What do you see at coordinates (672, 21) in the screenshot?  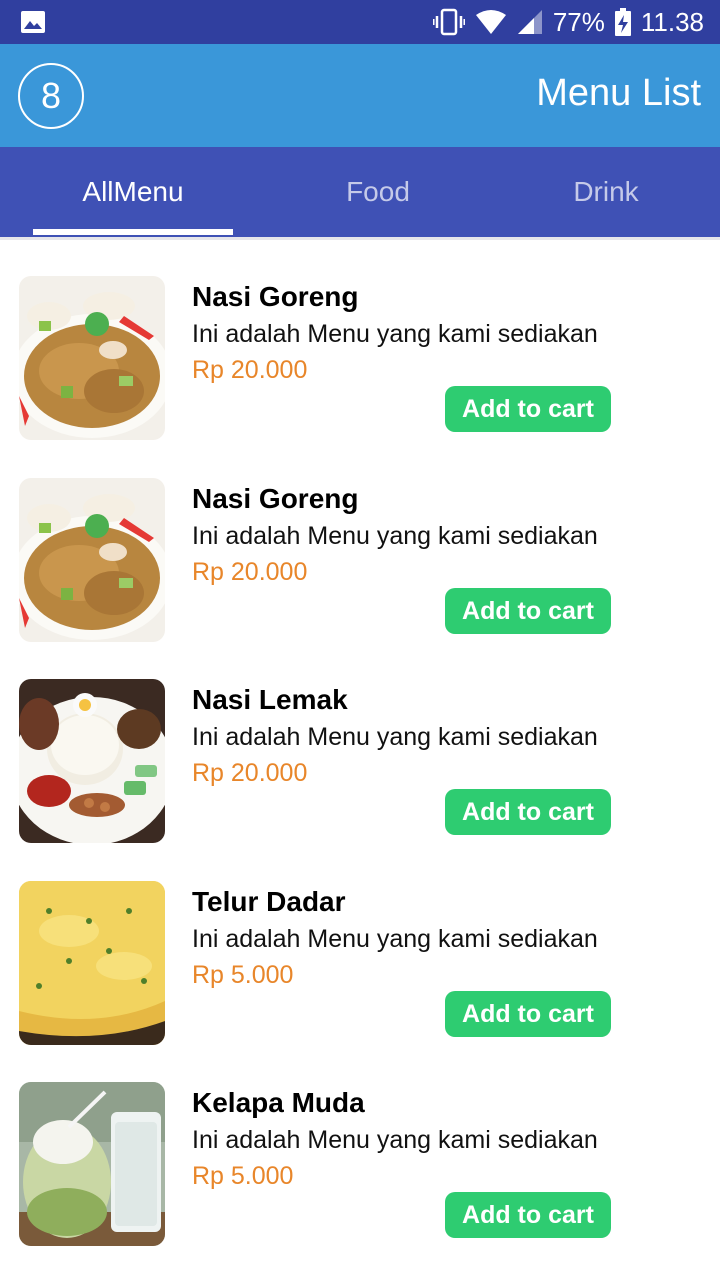 I see `clock: 11.38` at bounding box center [672, 21].